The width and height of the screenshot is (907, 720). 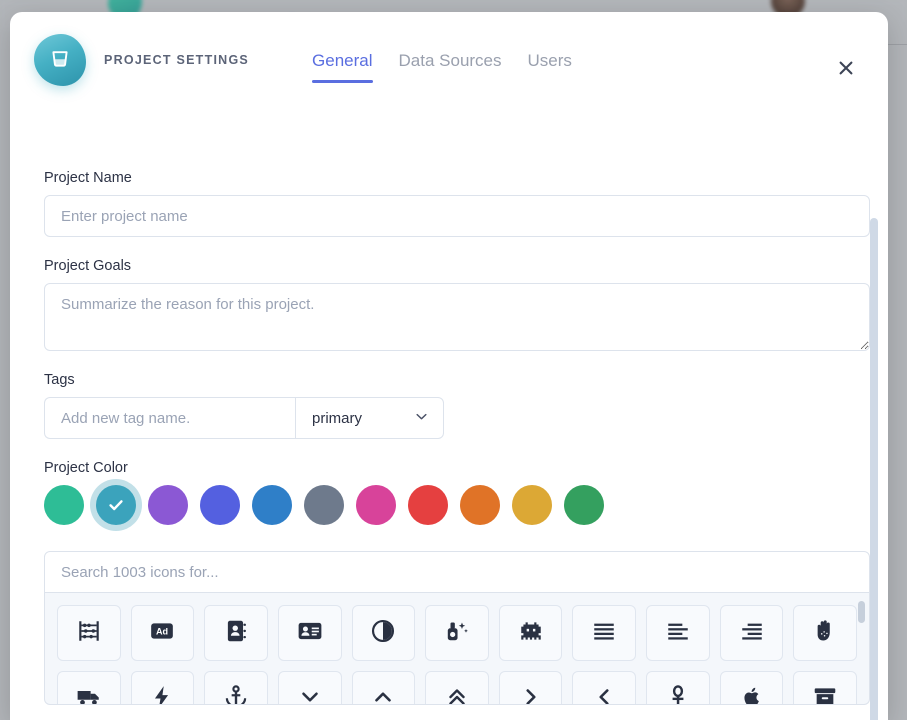 I want to click on color-swatch-list, so click(x=449, y=505).